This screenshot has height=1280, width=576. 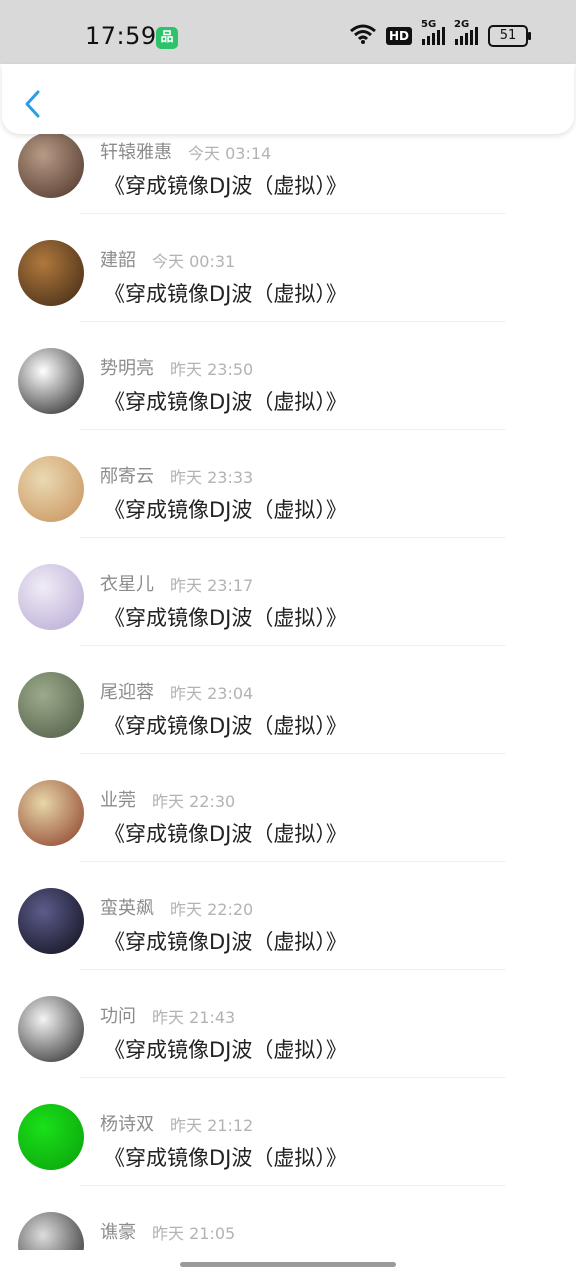 I want to click on timestamp: 昨天 22:20, so click(x=212, y=909).